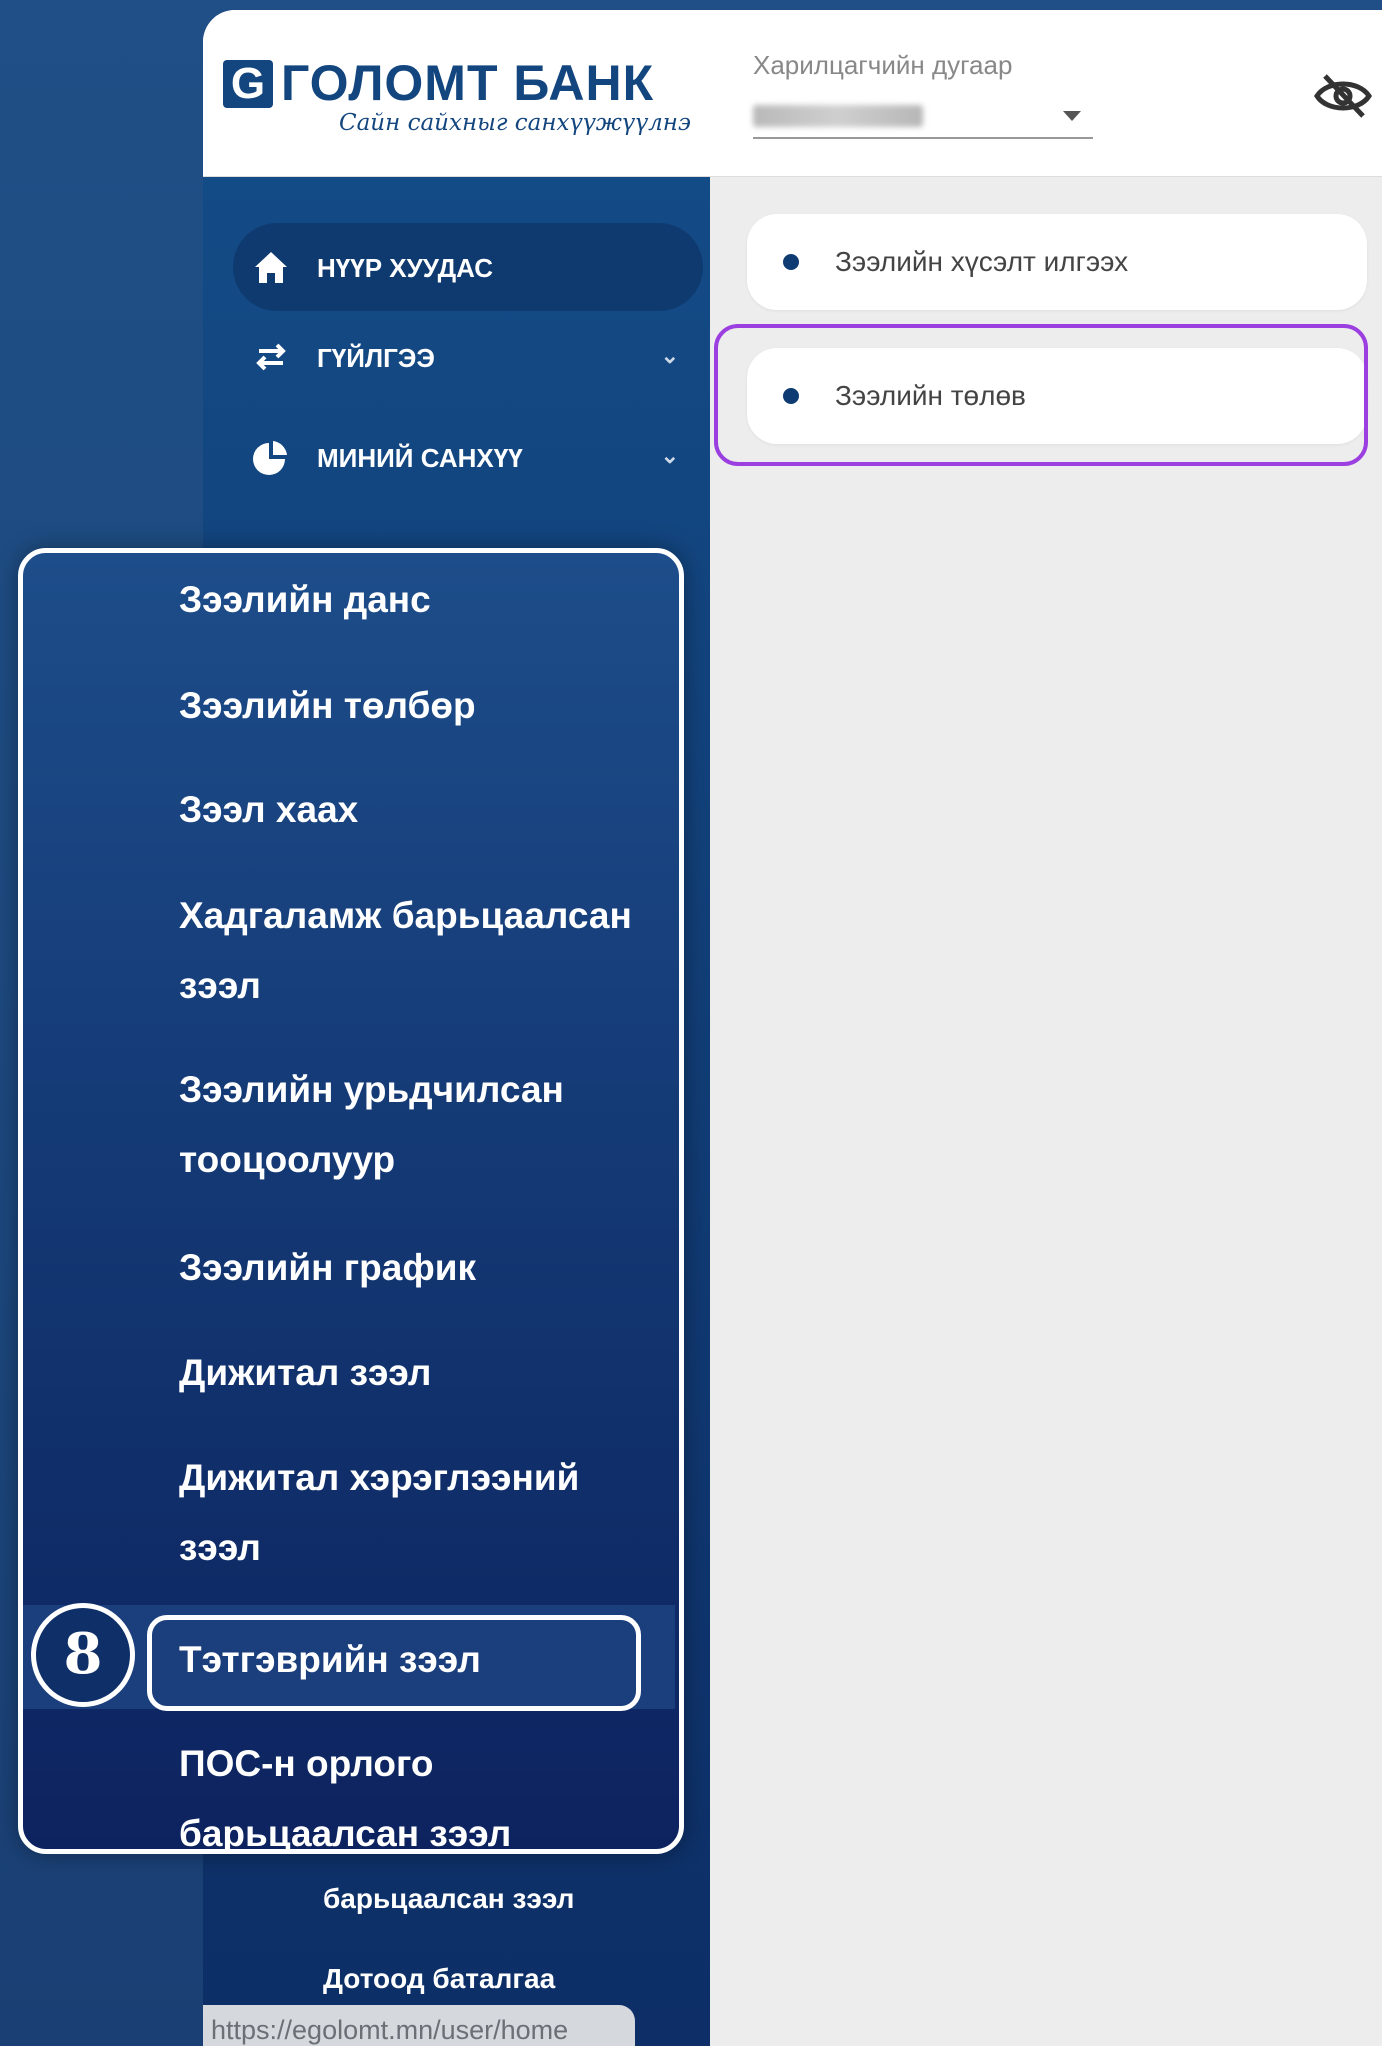  I want to click on eye-off-icon, so click(1343, 96).